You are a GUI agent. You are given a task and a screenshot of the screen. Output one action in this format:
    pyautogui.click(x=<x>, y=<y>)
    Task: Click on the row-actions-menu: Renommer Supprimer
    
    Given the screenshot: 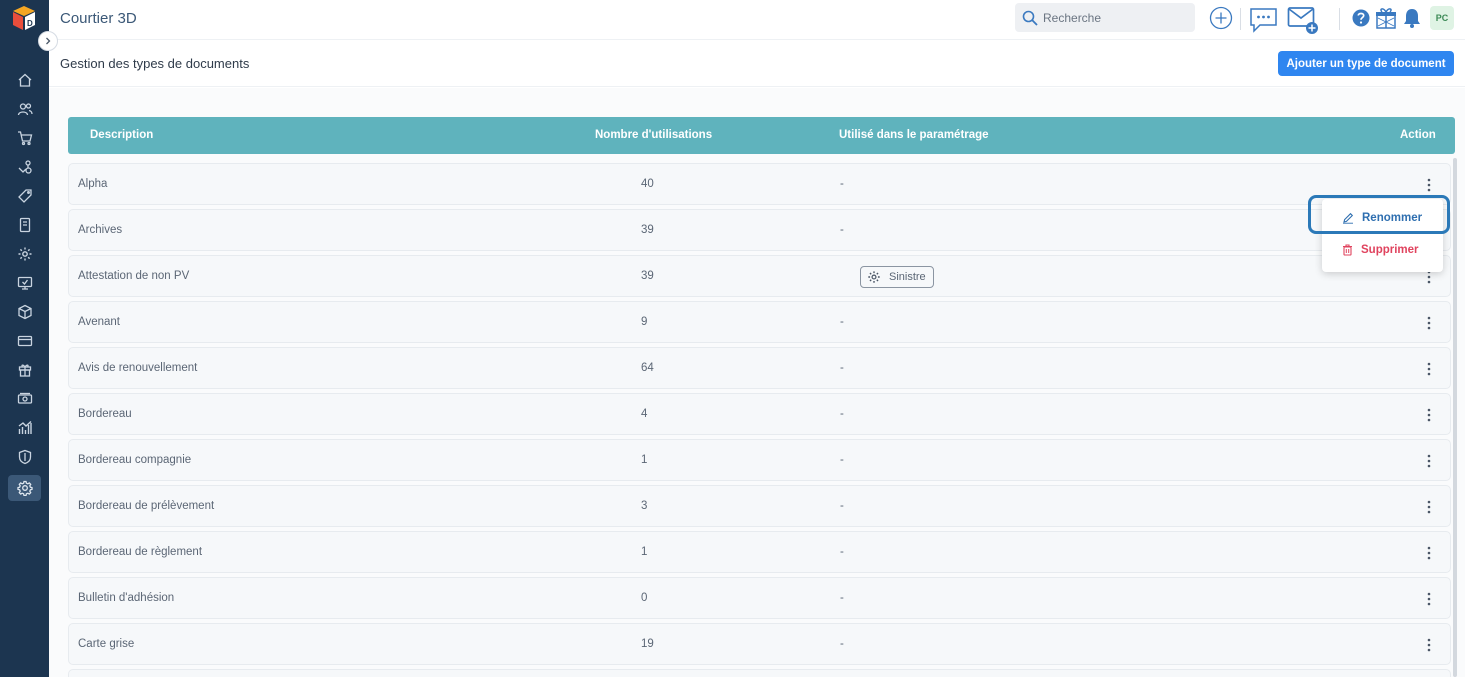 What is the action you would take?
    pyautogui.click(x=1382, y=235)
    